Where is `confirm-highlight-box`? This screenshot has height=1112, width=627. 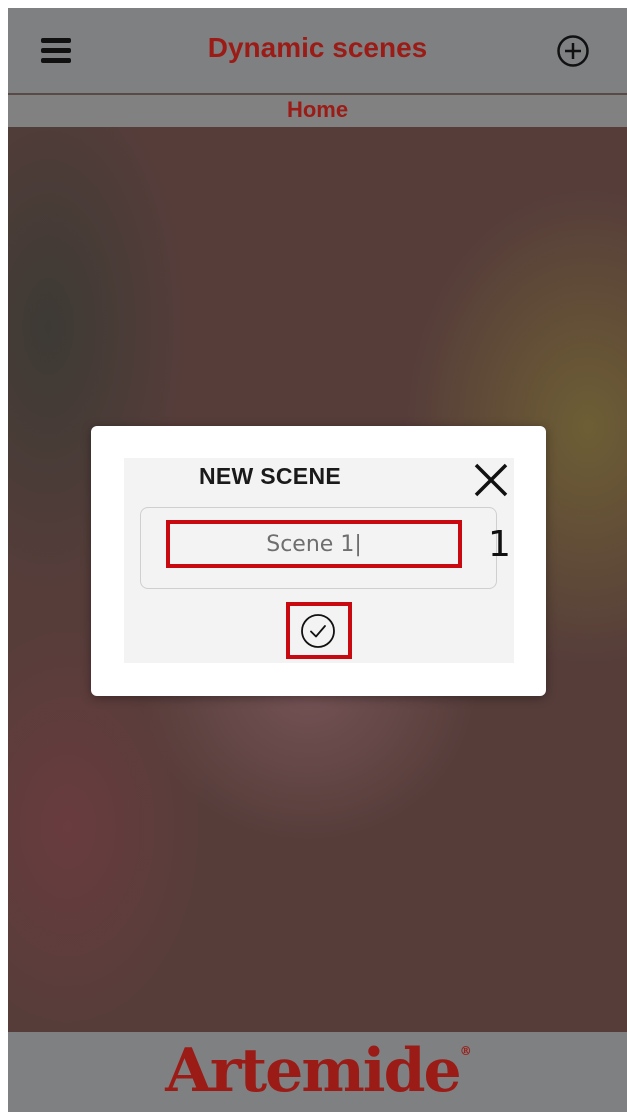 confirm-highlight-box is located at coordinates (319, 630).